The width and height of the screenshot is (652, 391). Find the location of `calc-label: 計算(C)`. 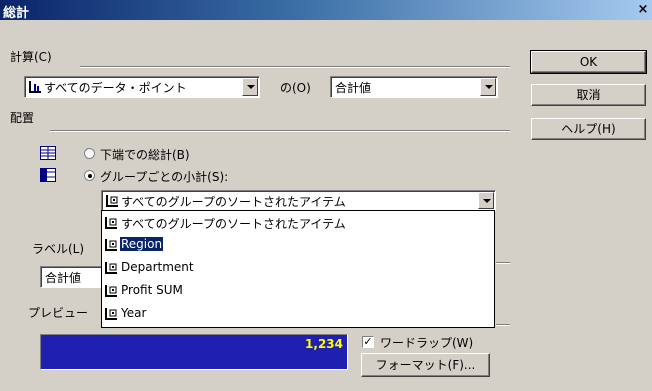

calc-label: 計算(C) is located at coordinates (31, 57).